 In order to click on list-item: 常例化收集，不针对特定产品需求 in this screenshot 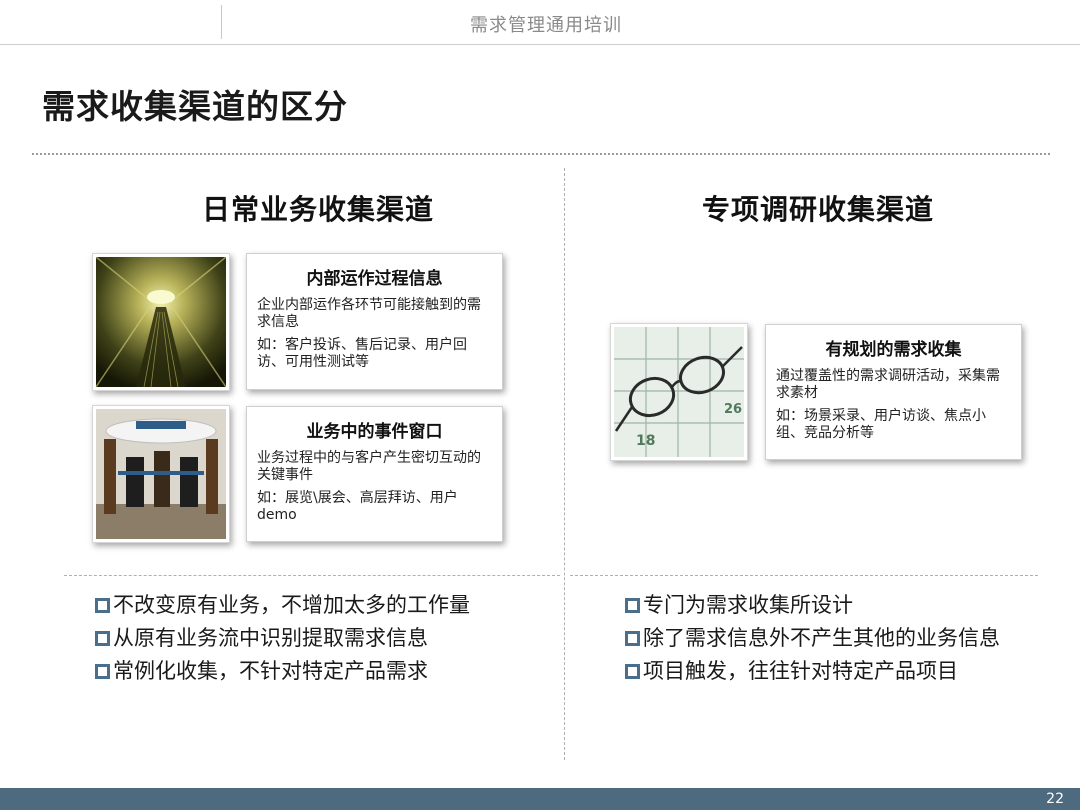, I will do `click(282, 671)`.